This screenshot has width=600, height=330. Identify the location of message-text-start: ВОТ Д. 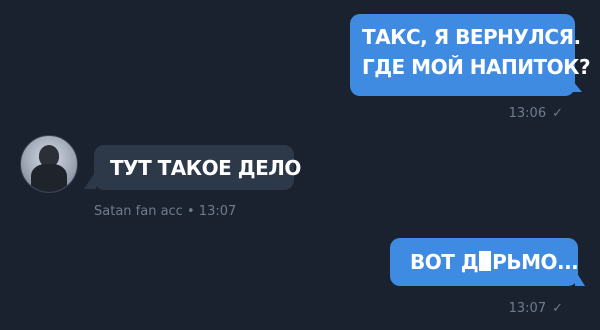
(444, 262).